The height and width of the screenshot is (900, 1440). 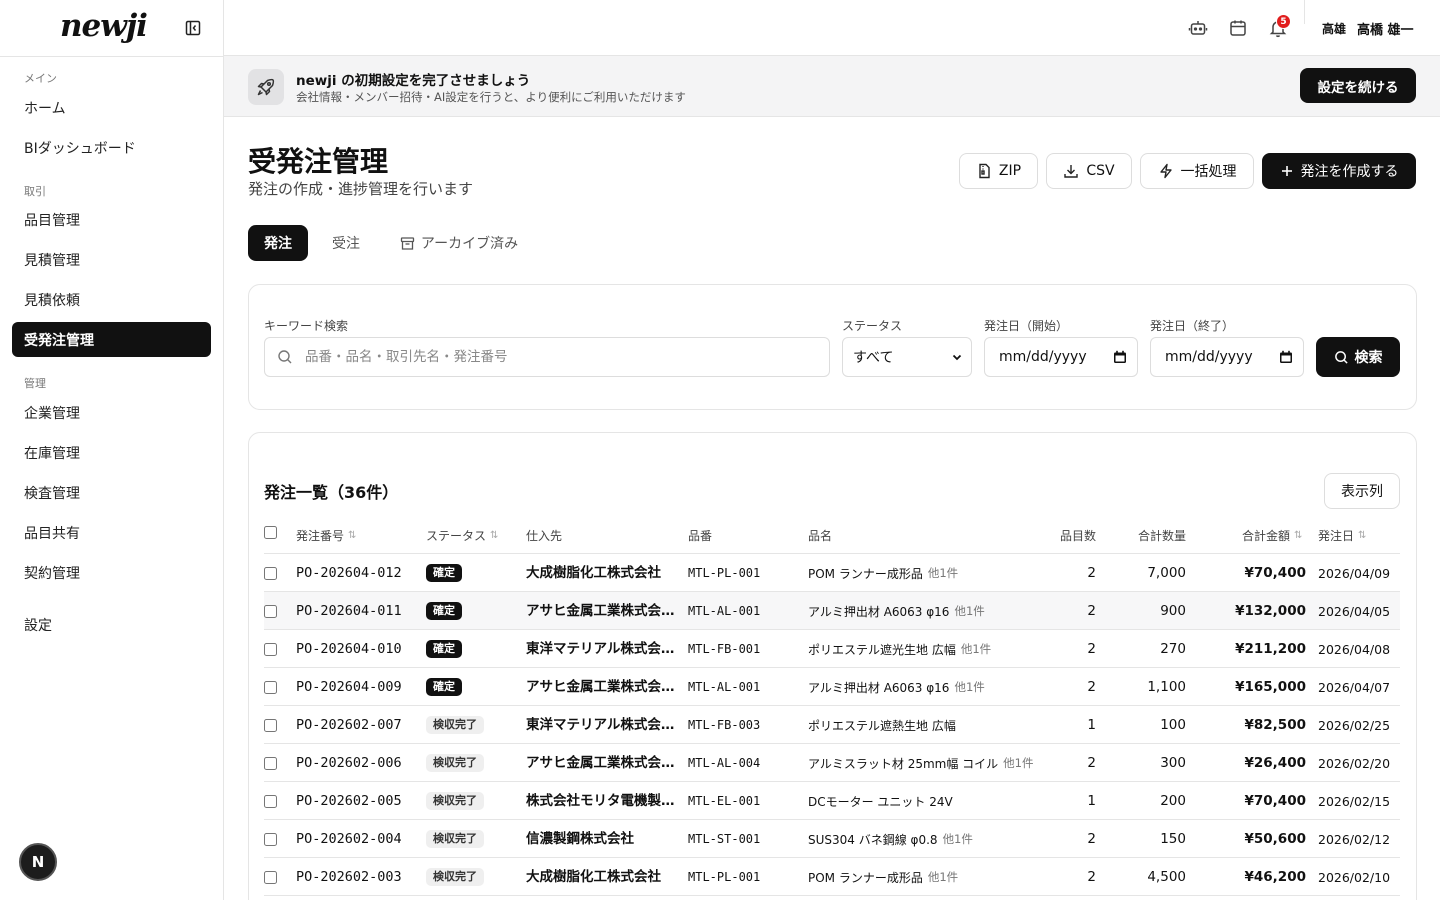 What do you see at coordinates (928, 573) in the screenshot?
I see `part-name-cell: POM ランナー成形品 他1件` at bounding box center [928, 573].